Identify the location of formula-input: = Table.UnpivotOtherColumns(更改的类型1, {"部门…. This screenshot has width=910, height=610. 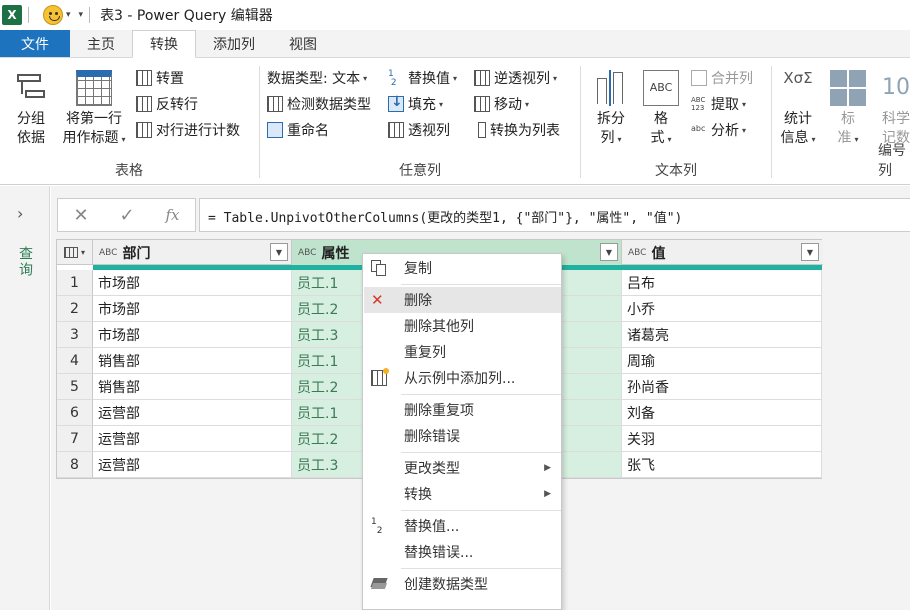
(554, 215).